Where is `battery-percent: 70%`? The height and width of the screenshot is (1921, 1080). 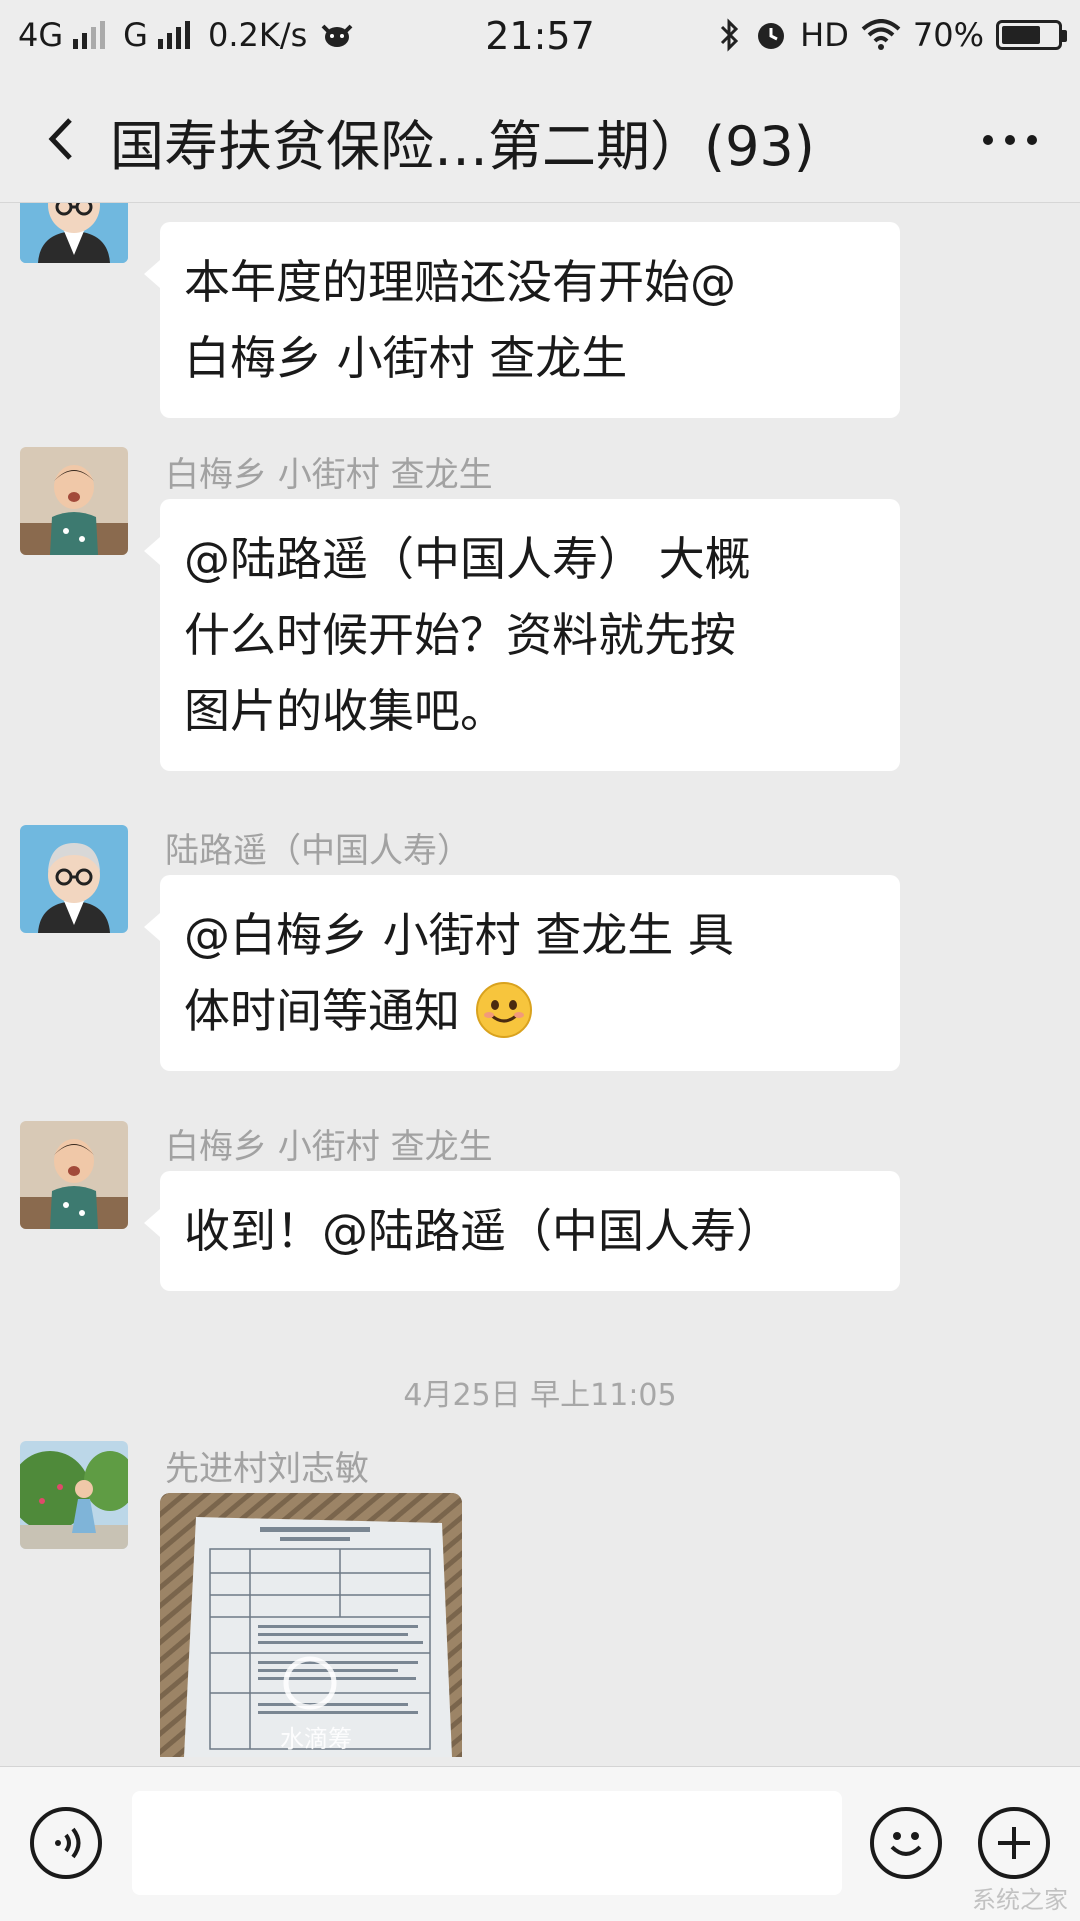
battery-percent: 70% is located at coordinates (948, 35).